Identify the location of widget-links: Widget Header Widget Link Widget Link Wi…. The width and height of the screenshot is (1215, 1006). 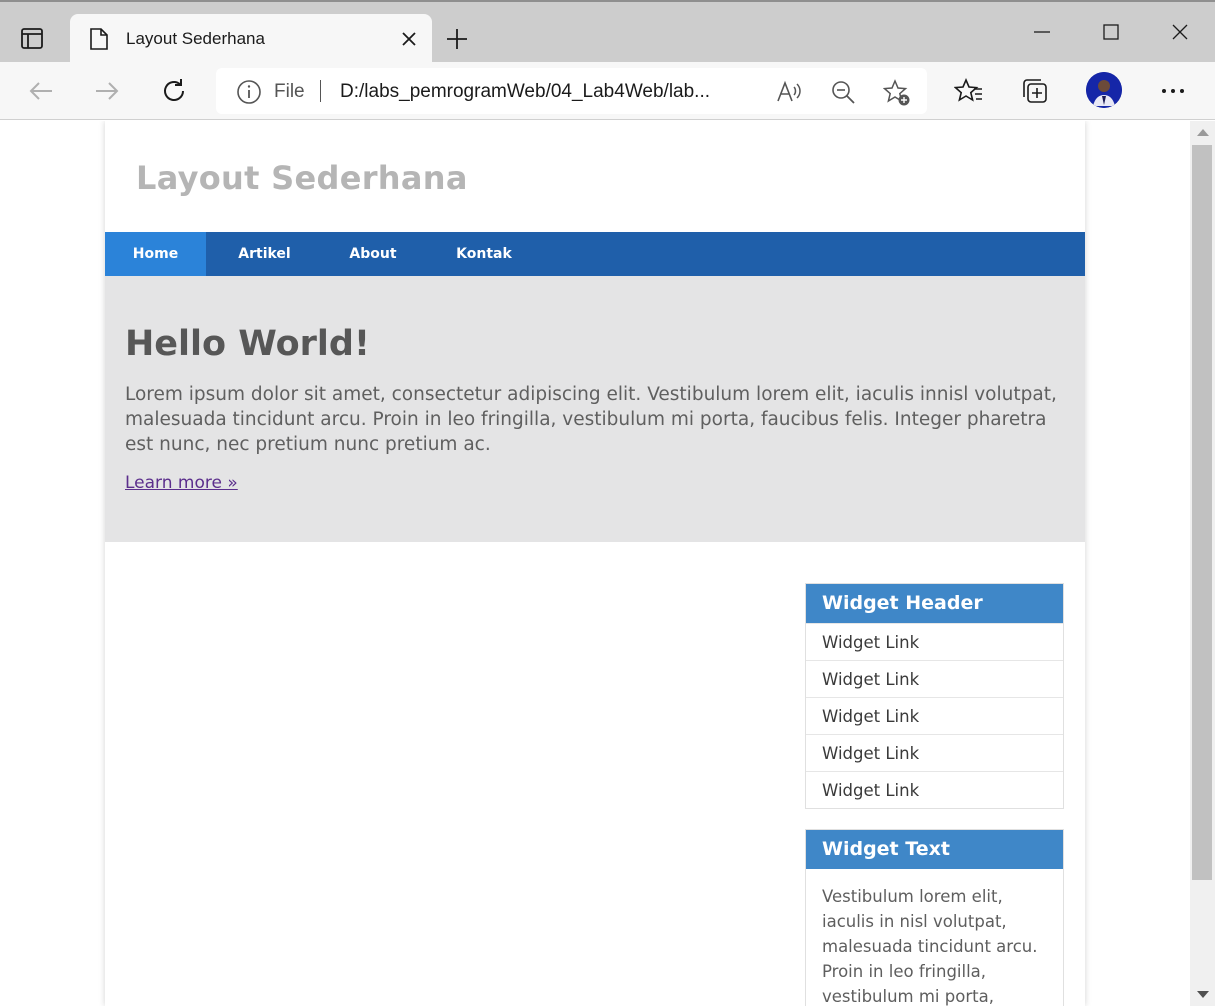
(934, 696).